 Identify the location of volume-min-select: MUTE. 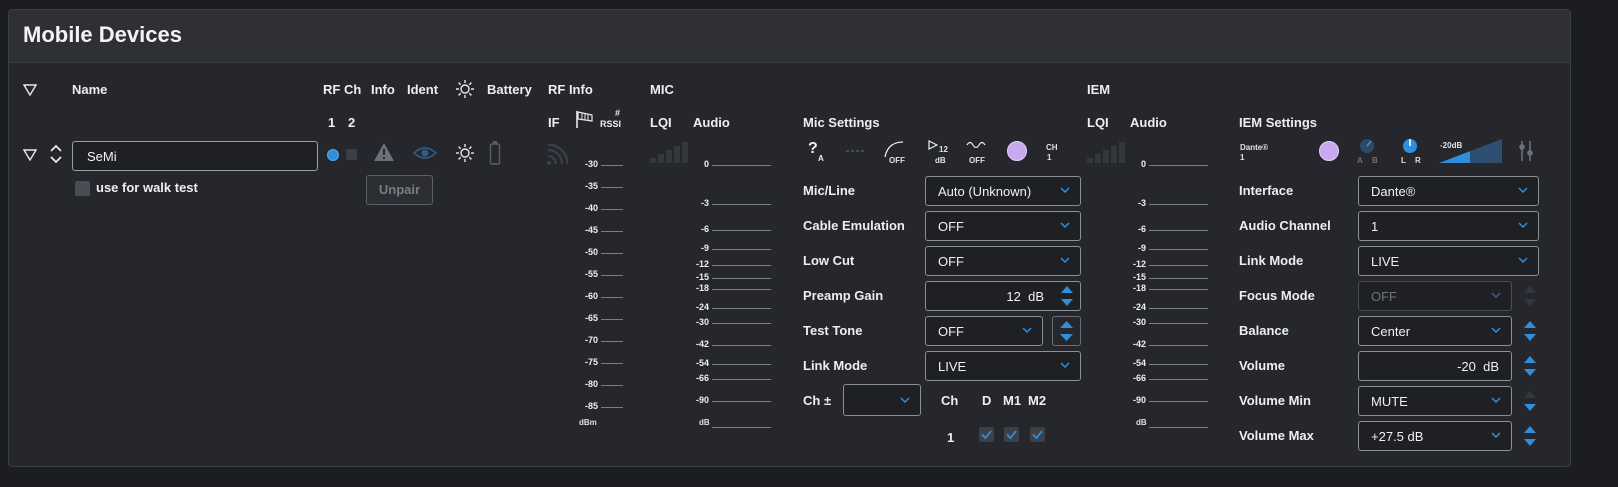
(1435, 401).